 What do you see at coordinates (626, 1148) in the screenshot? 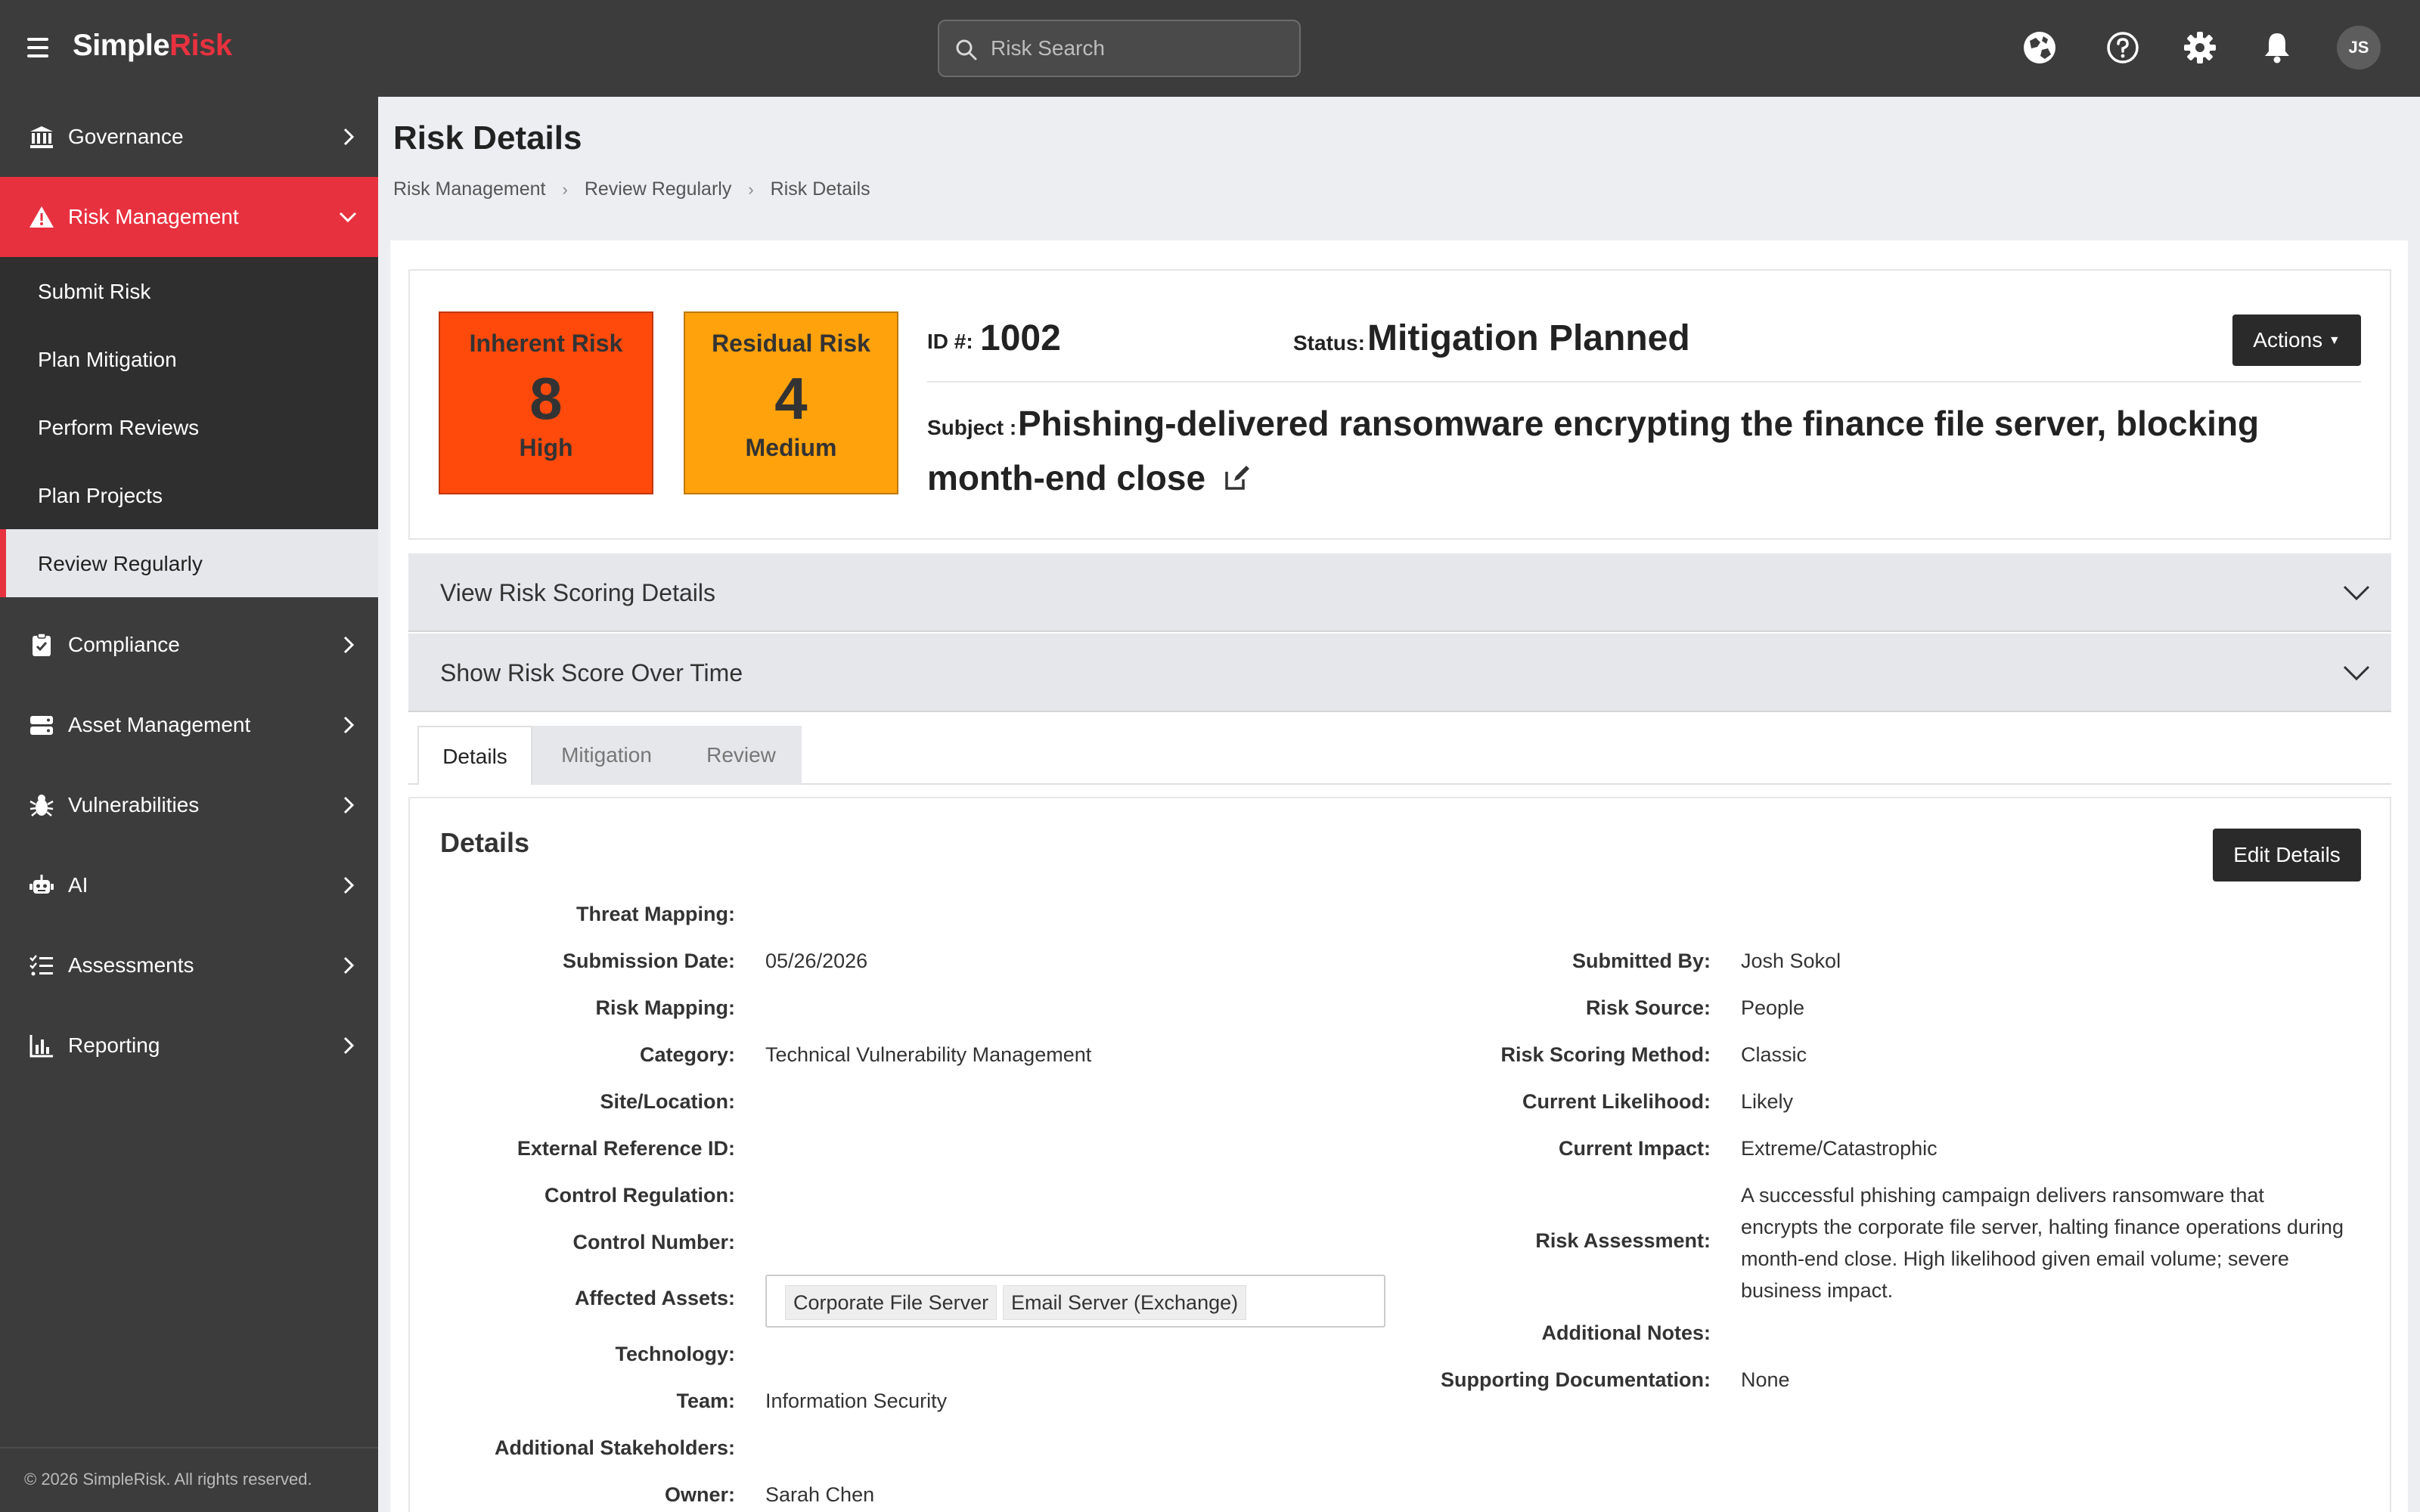
I see `field-label-external-reference-id: External Reference ID:` at bounding box center [626, 1148].